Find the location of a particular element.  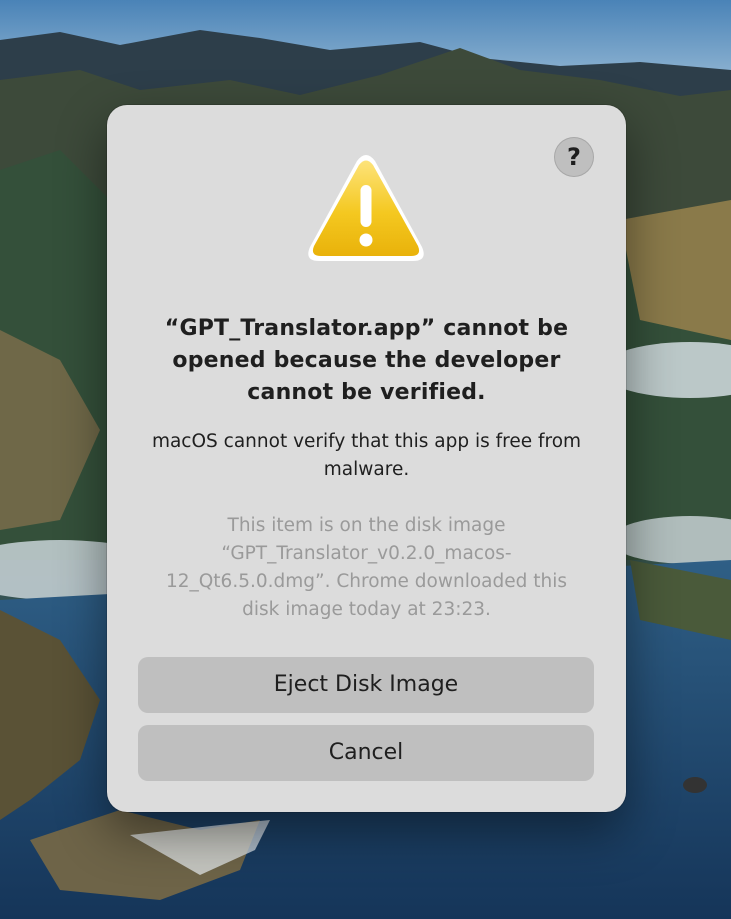

eject-disk-image-button: Eject Disk Image is located at coordinates (366, 685).